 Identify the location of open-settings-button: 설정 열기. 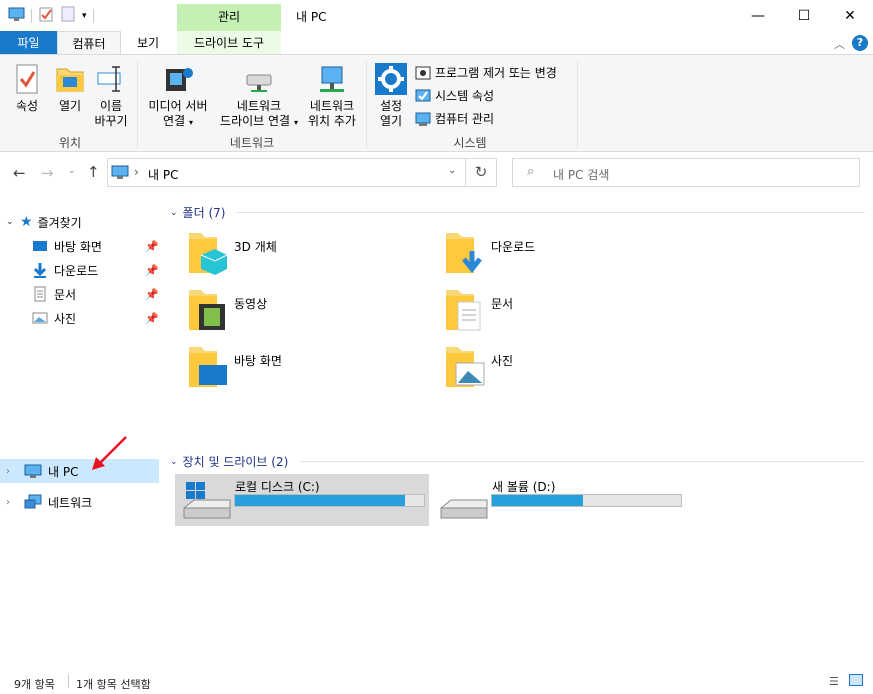
(391, 96).